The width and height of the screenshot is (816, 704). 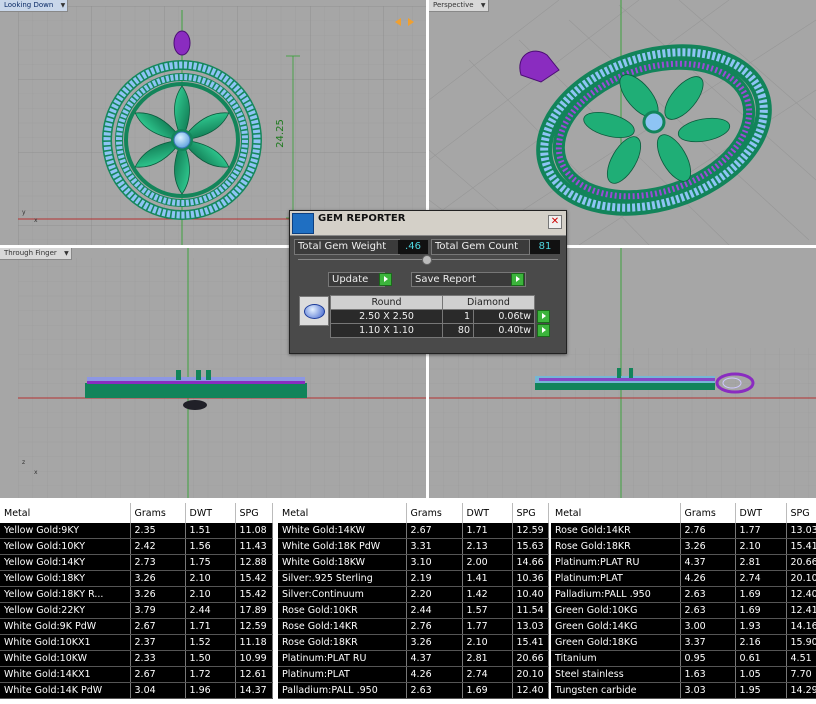 I want to click on grams: 2.63, so click(x=708, y=594).